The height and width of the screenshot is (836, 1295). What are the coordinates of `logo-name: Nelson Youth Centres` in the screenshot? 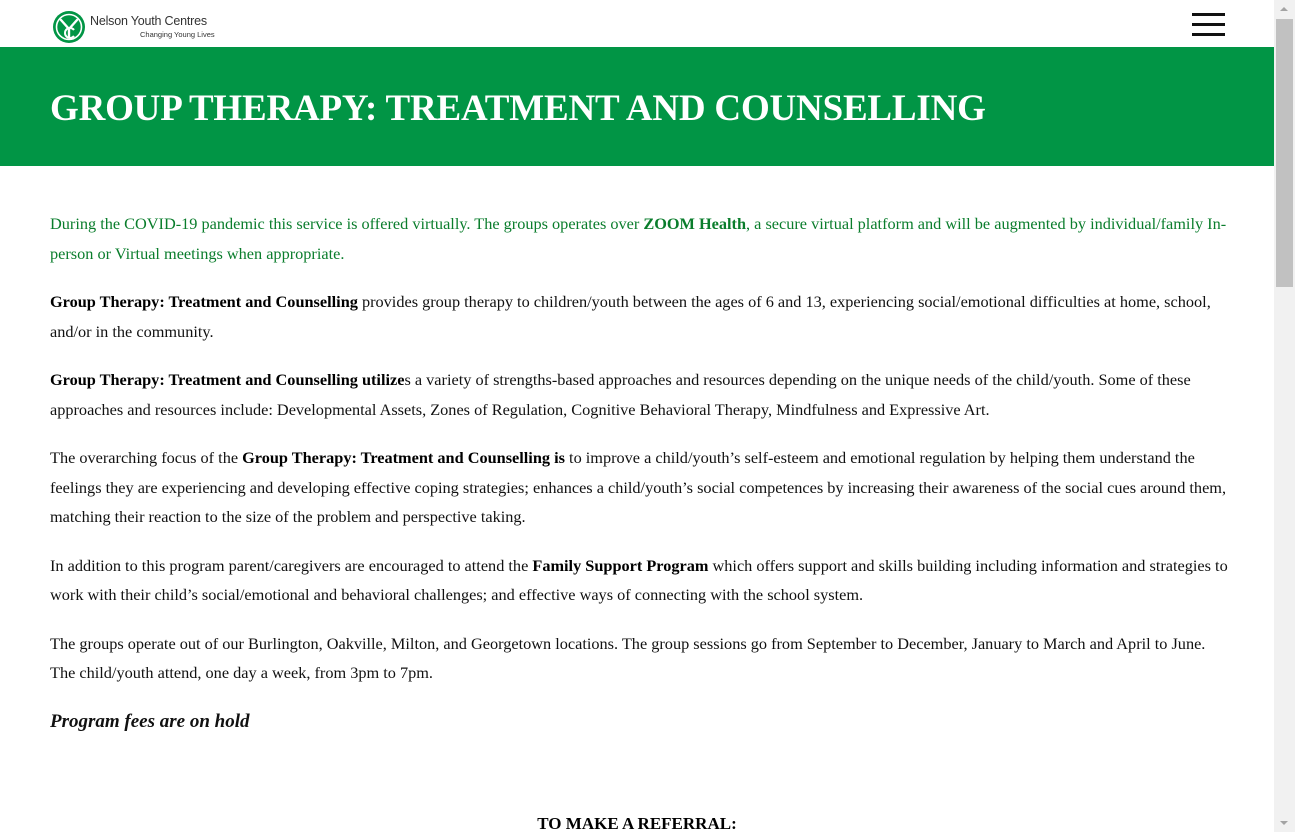 It's located at (148, 21).